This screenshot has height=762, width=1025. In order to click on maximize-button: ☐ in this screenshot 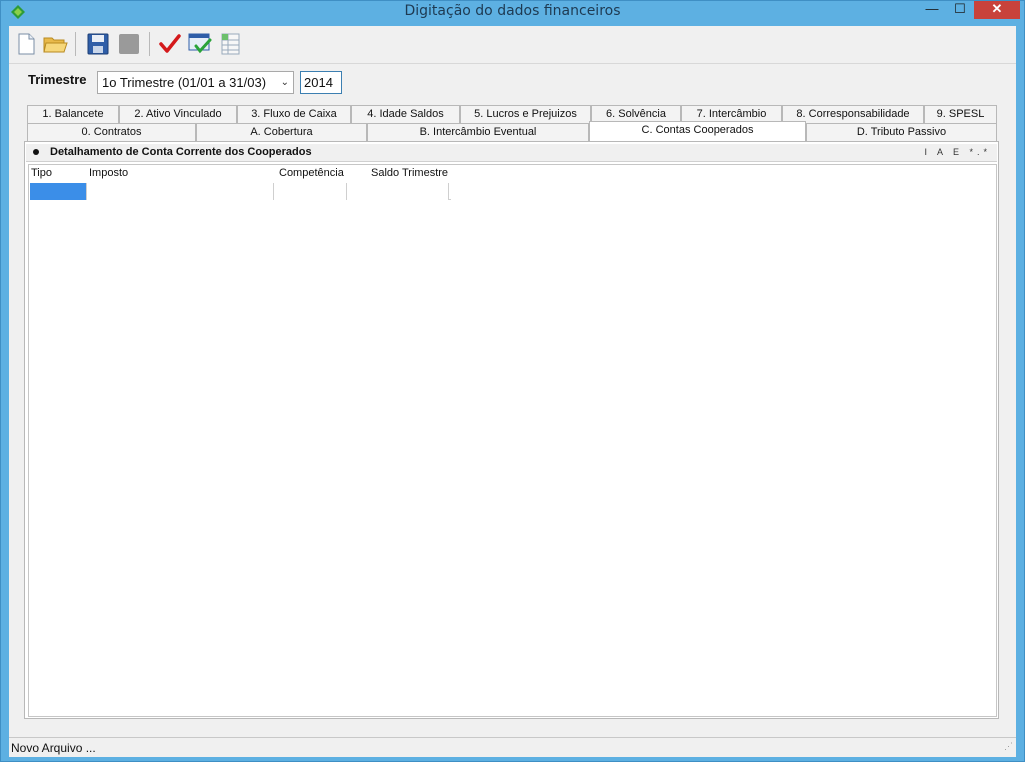, I will do `click(960, 10)`.